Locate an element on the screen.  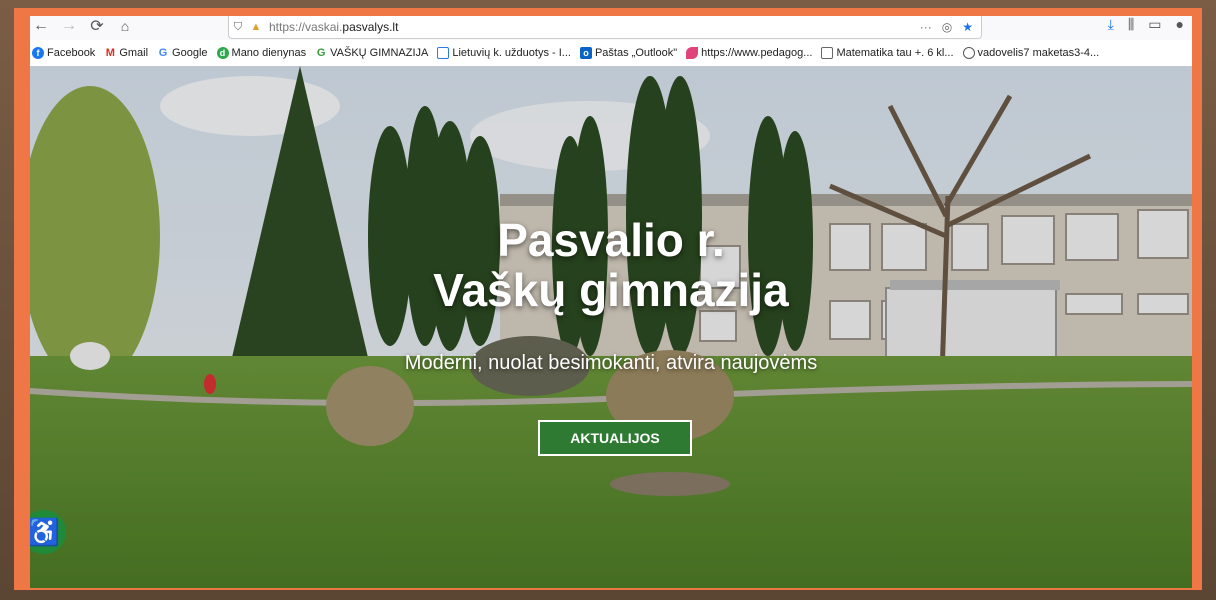
more-icon: ··· is located at coordinates (926, 27).